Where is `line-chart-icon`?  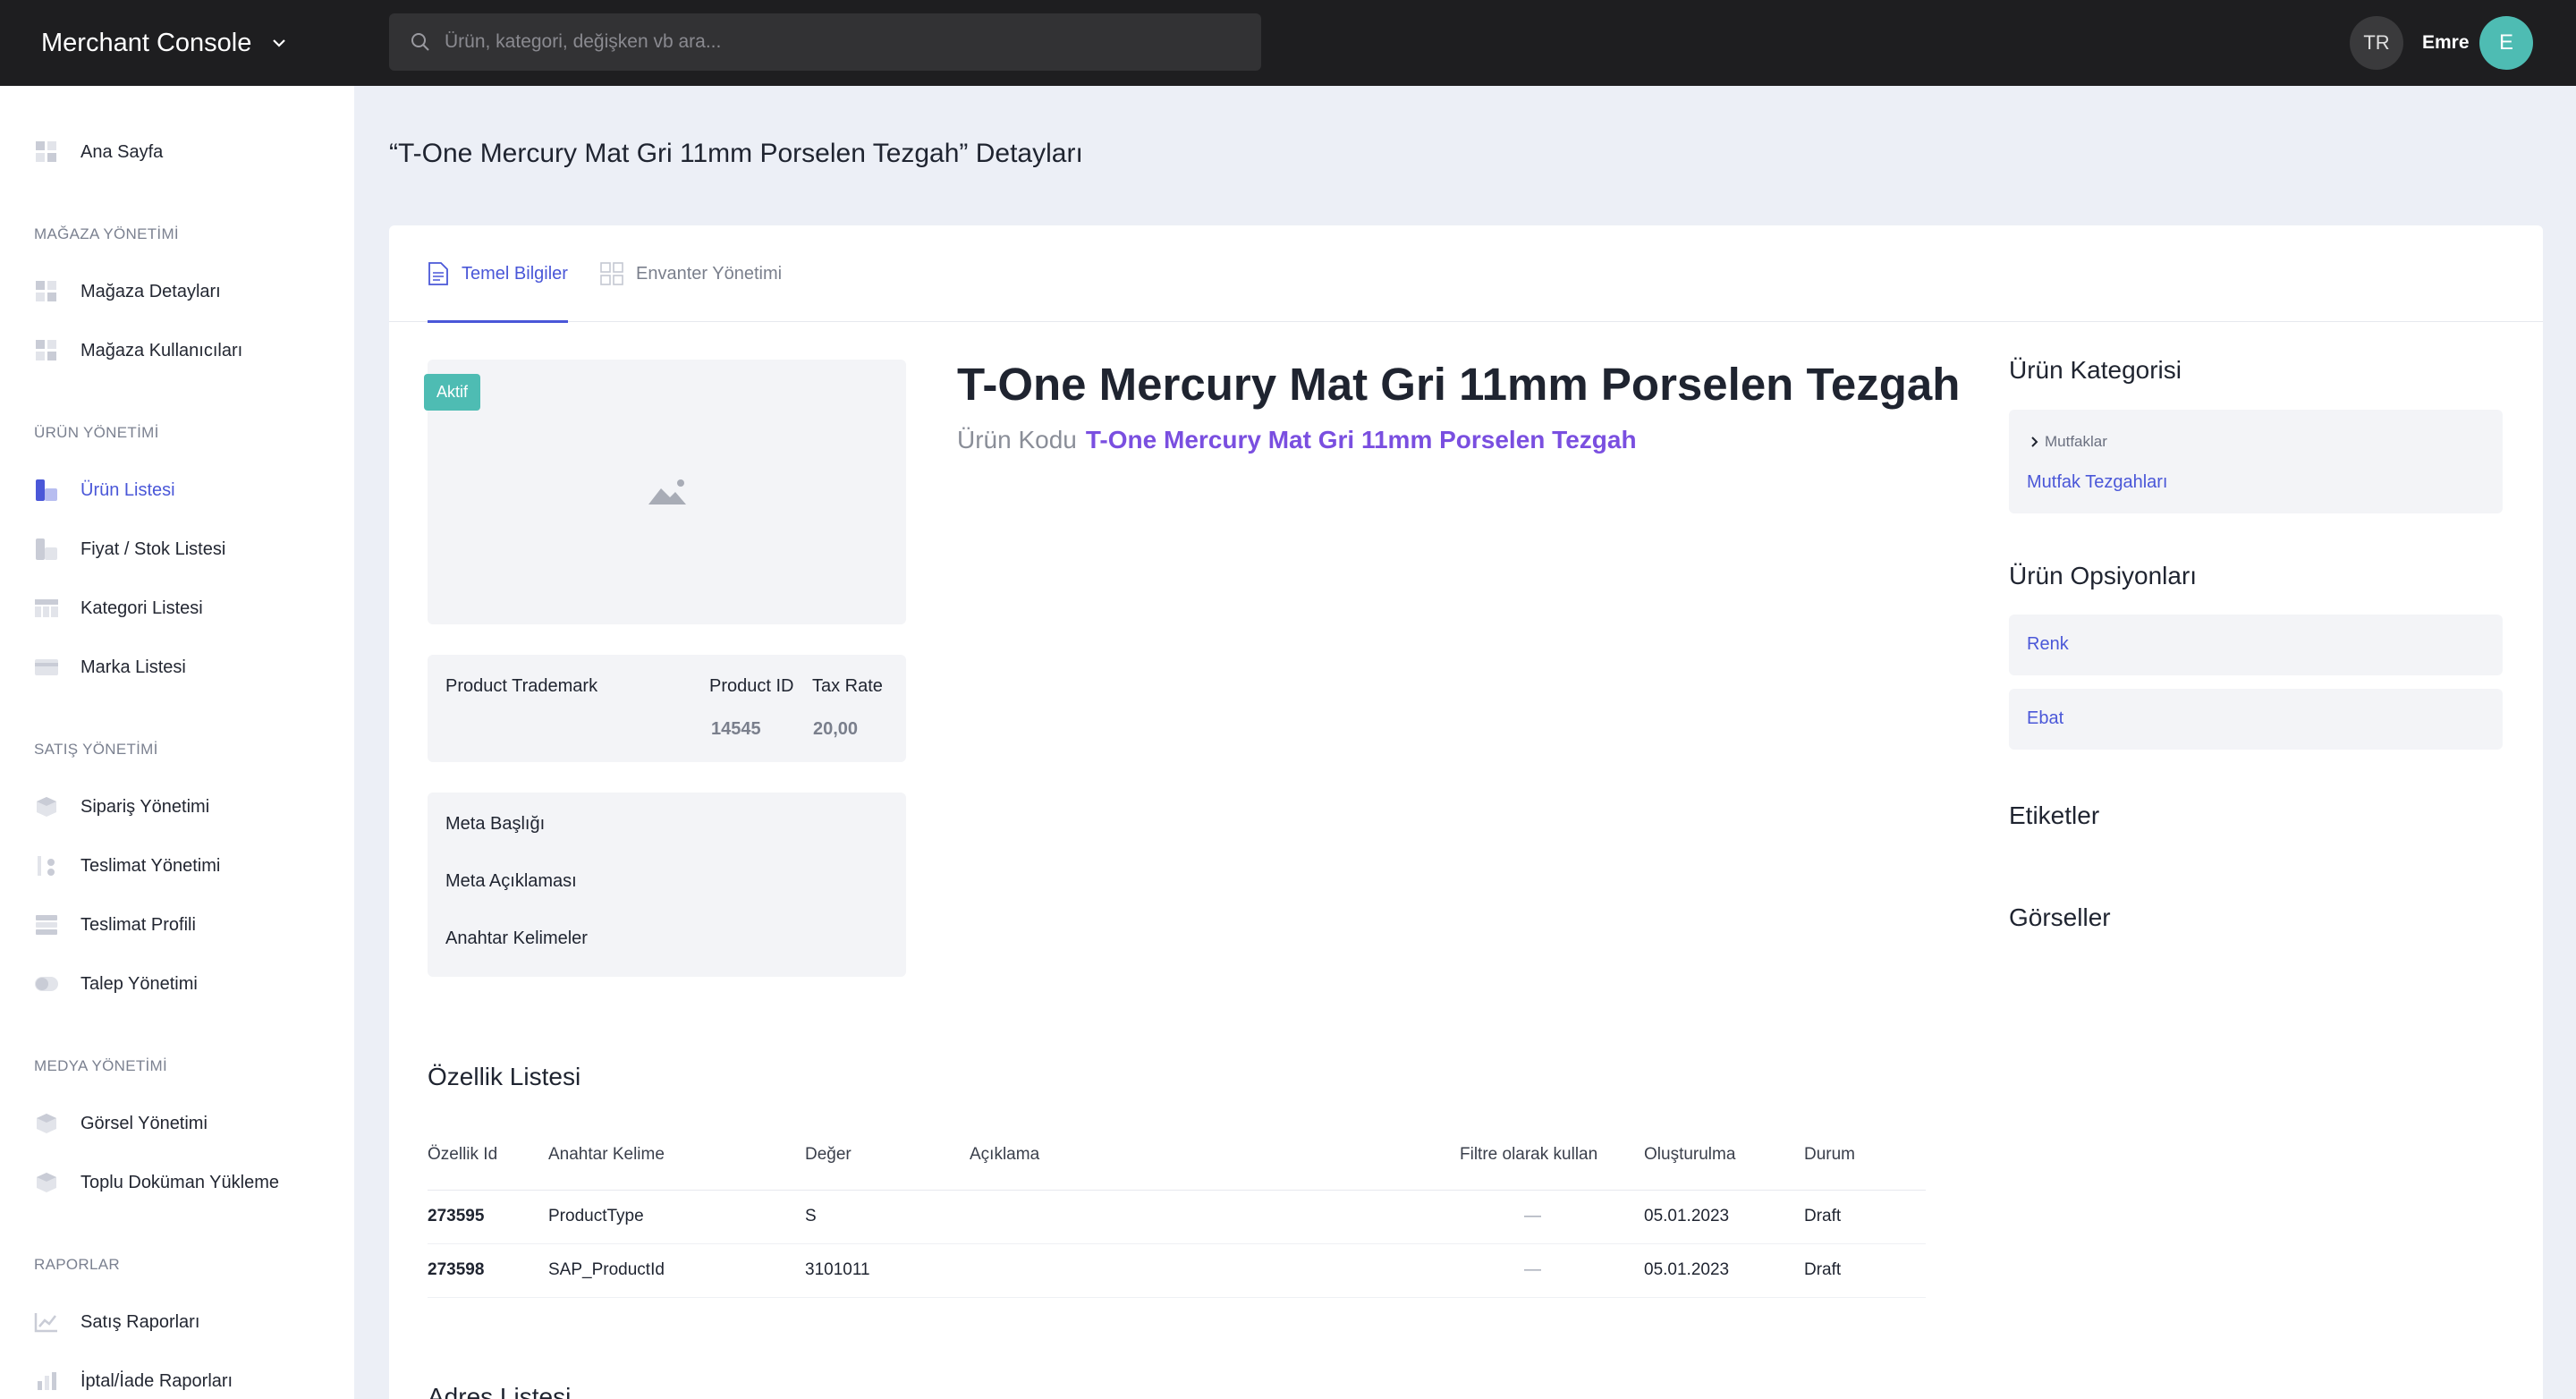
line-chart-icon is located at coordinates (46, 1322).